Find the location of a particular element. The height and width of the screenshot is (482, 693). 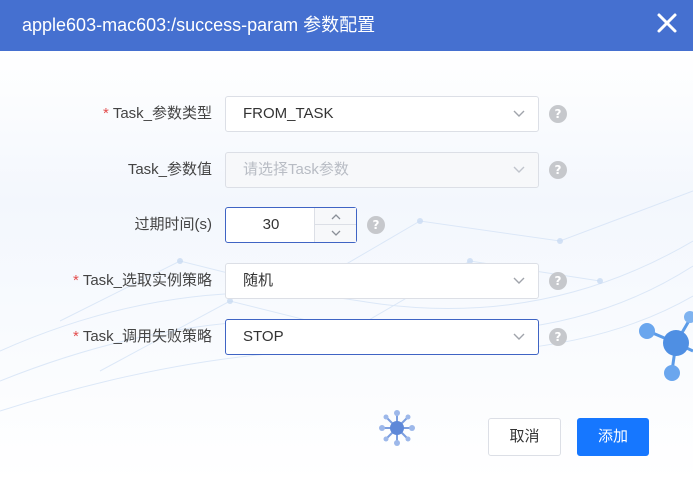

stepper-controls is located at coordinates (335, 225).